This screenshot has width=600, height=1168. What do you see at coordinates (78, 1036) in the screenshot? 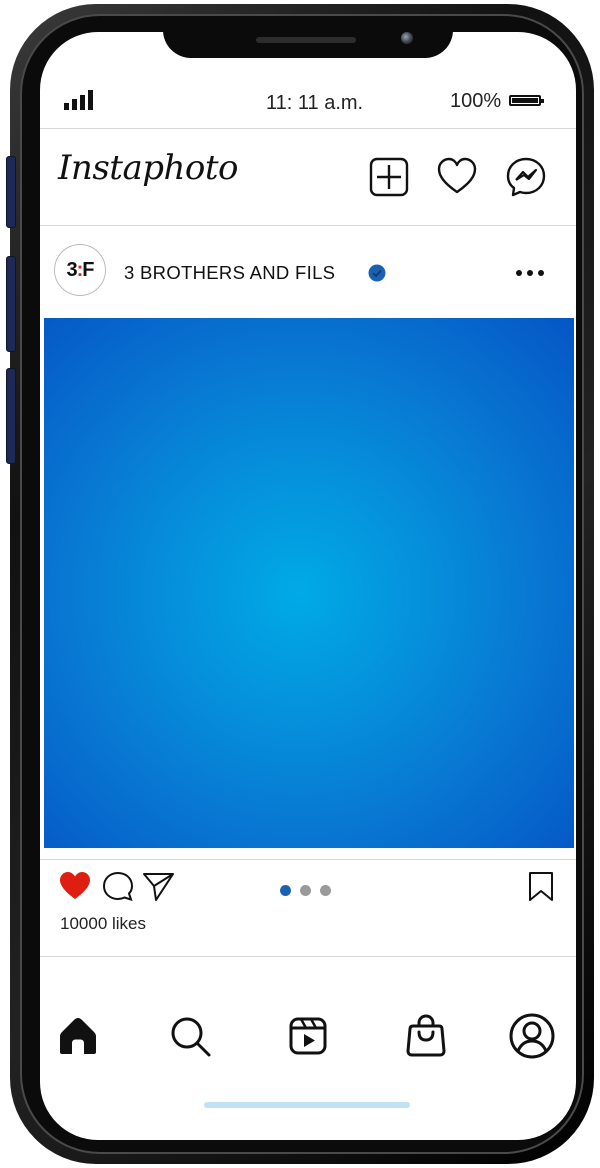
I see `home-icon` at bounding box center [78, 1036].